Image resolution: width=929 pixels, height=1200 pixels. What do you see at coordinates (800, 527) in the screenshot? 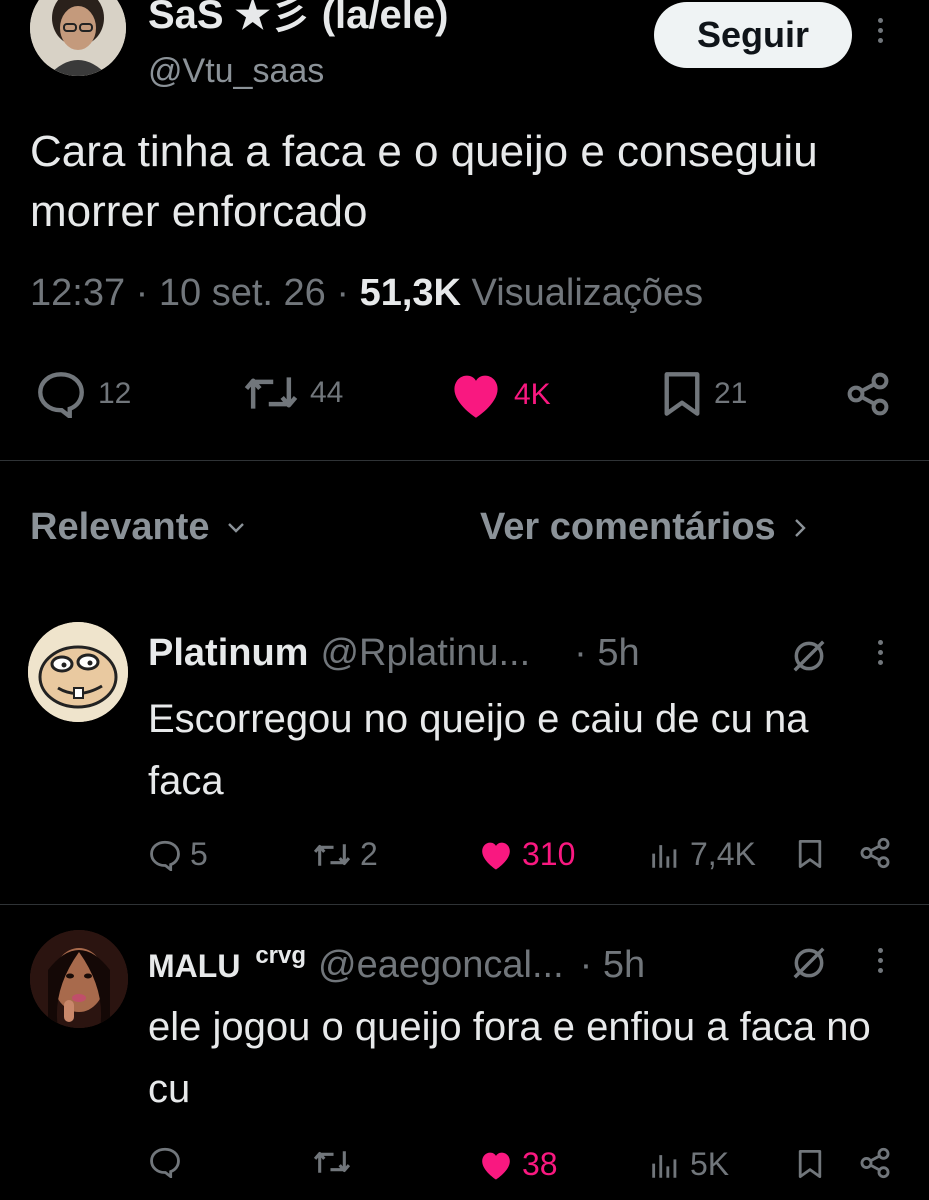
I see `chevron-right-icon` at bounding box center [800, 527].